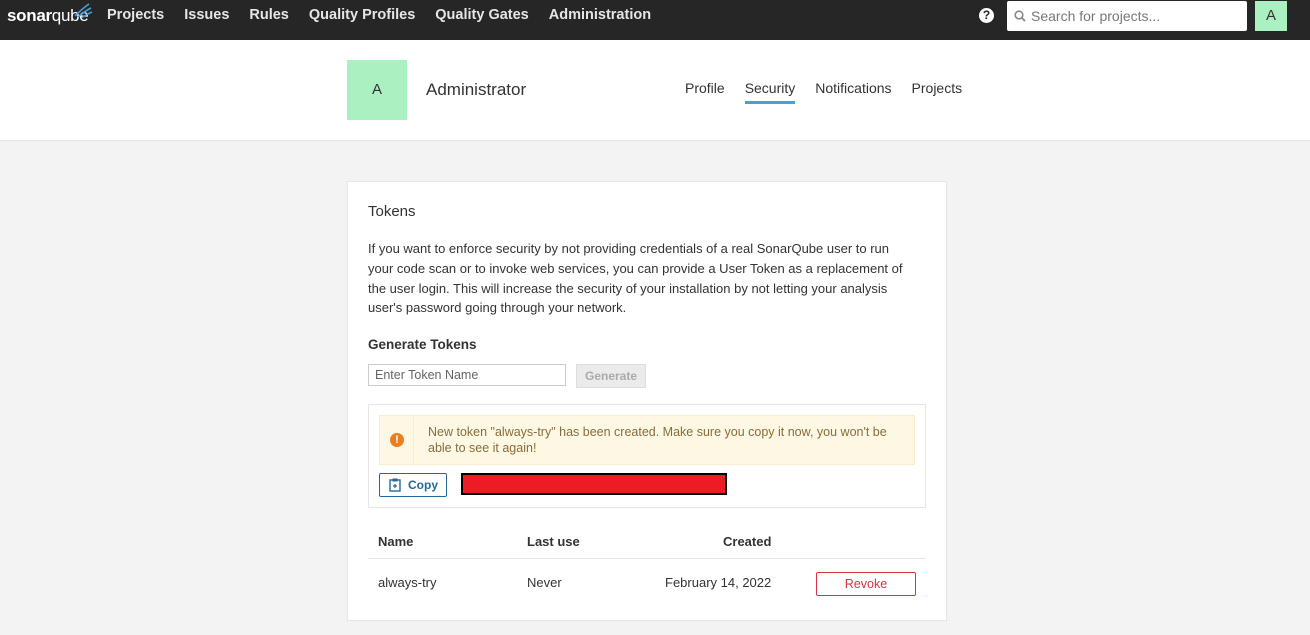  Describe the element at coordinates (594, 484) in the screenshot. I see `redacted-token` at that location.